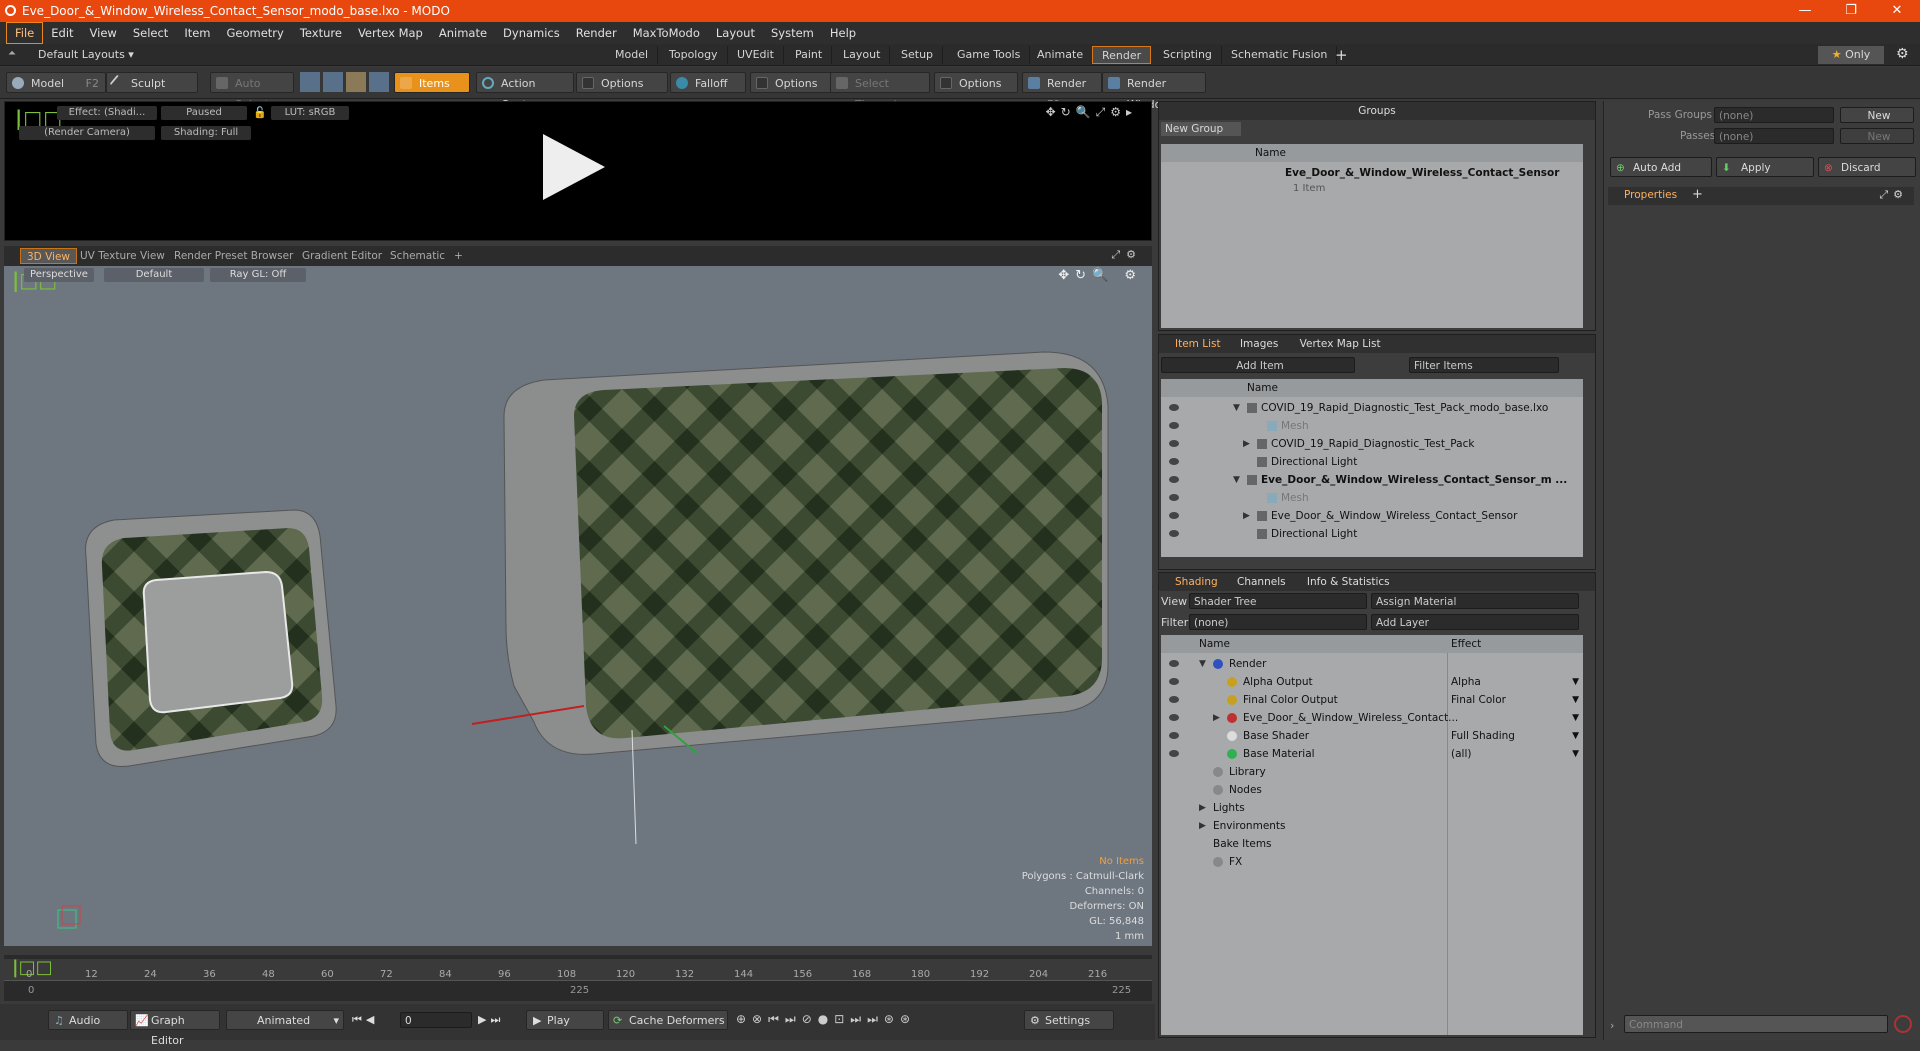 Image resolution: width=1920 pixels, height=1051 pixels. What do you see at coordinates (1278, 622) in the screenshot?
I see `filter-dropdown: (none)` at bounding box center [1278, 622].